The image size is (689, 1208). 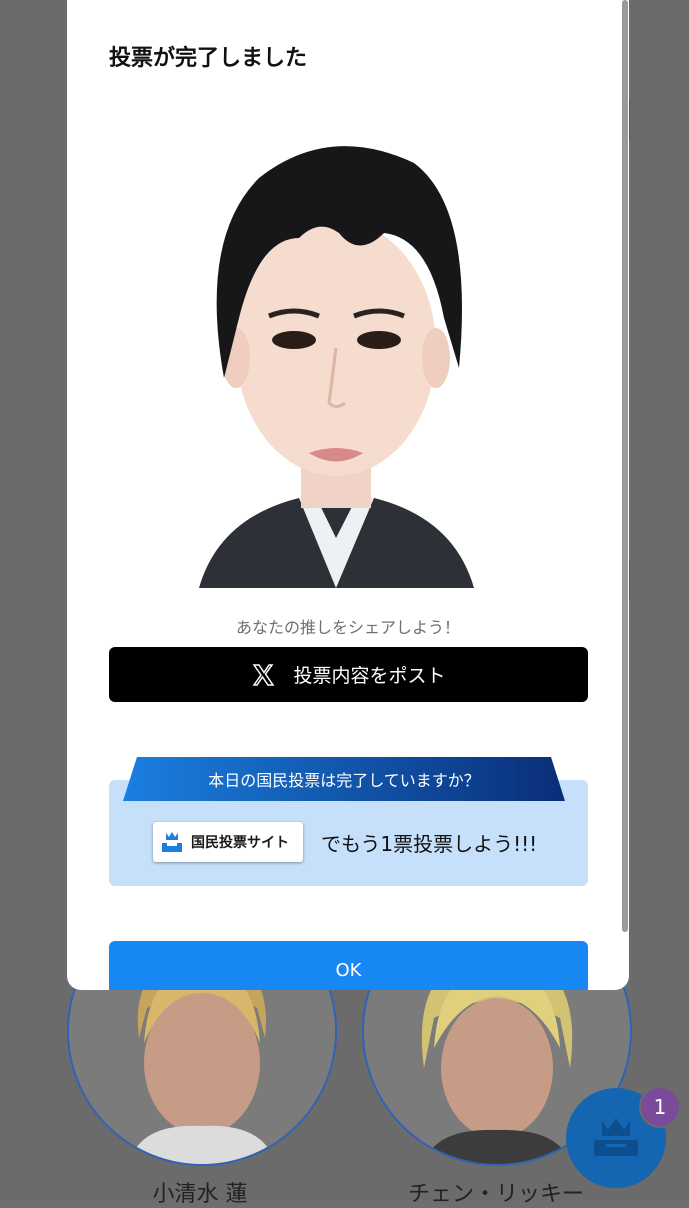 What do you see at coordinates (369, 676) in the screenshot?
I see `post-button-label: 投票内容をポスト` at bounding box center [369, 676].